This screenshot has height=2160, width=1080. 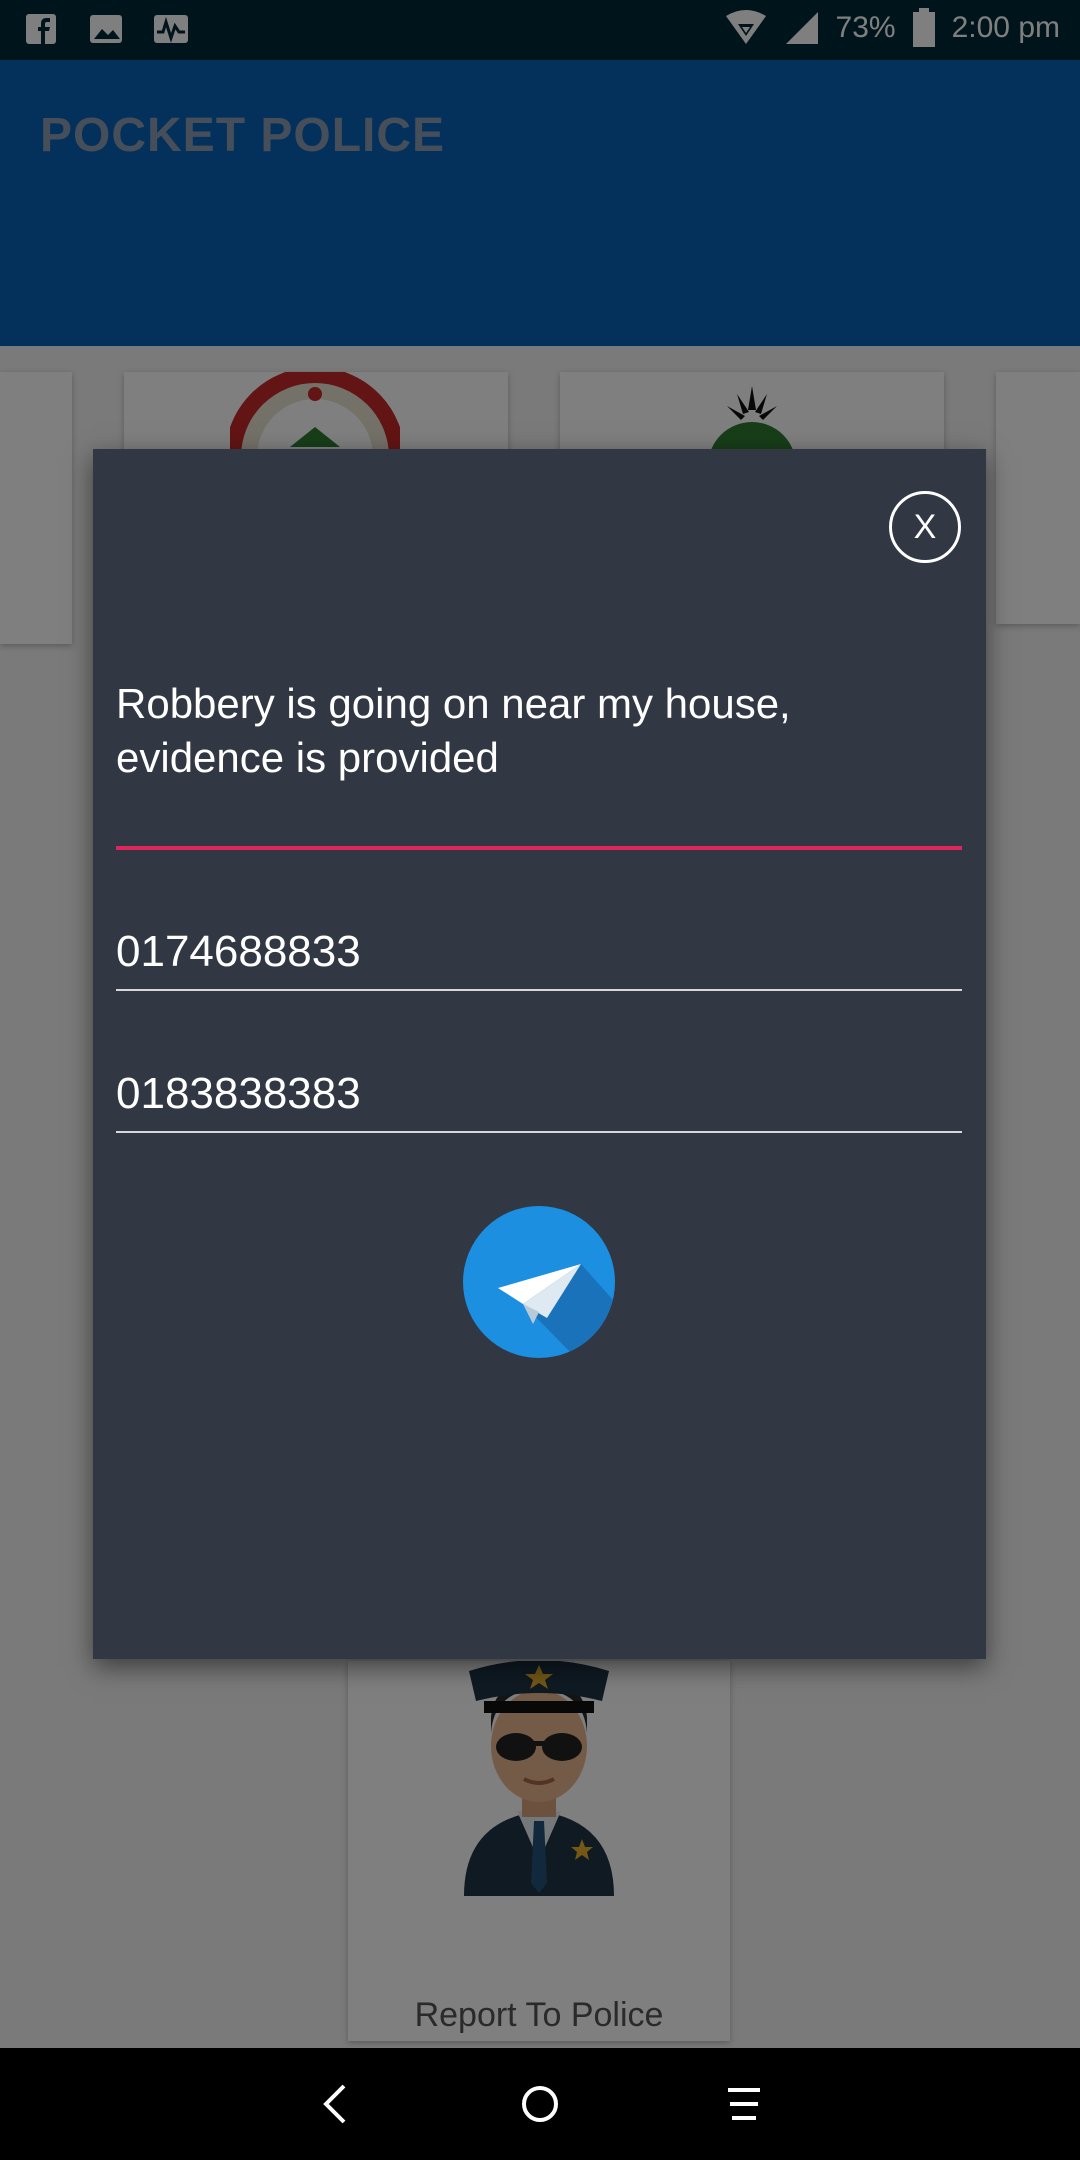 I want to click on send-button, so click(x=539, y=1282).